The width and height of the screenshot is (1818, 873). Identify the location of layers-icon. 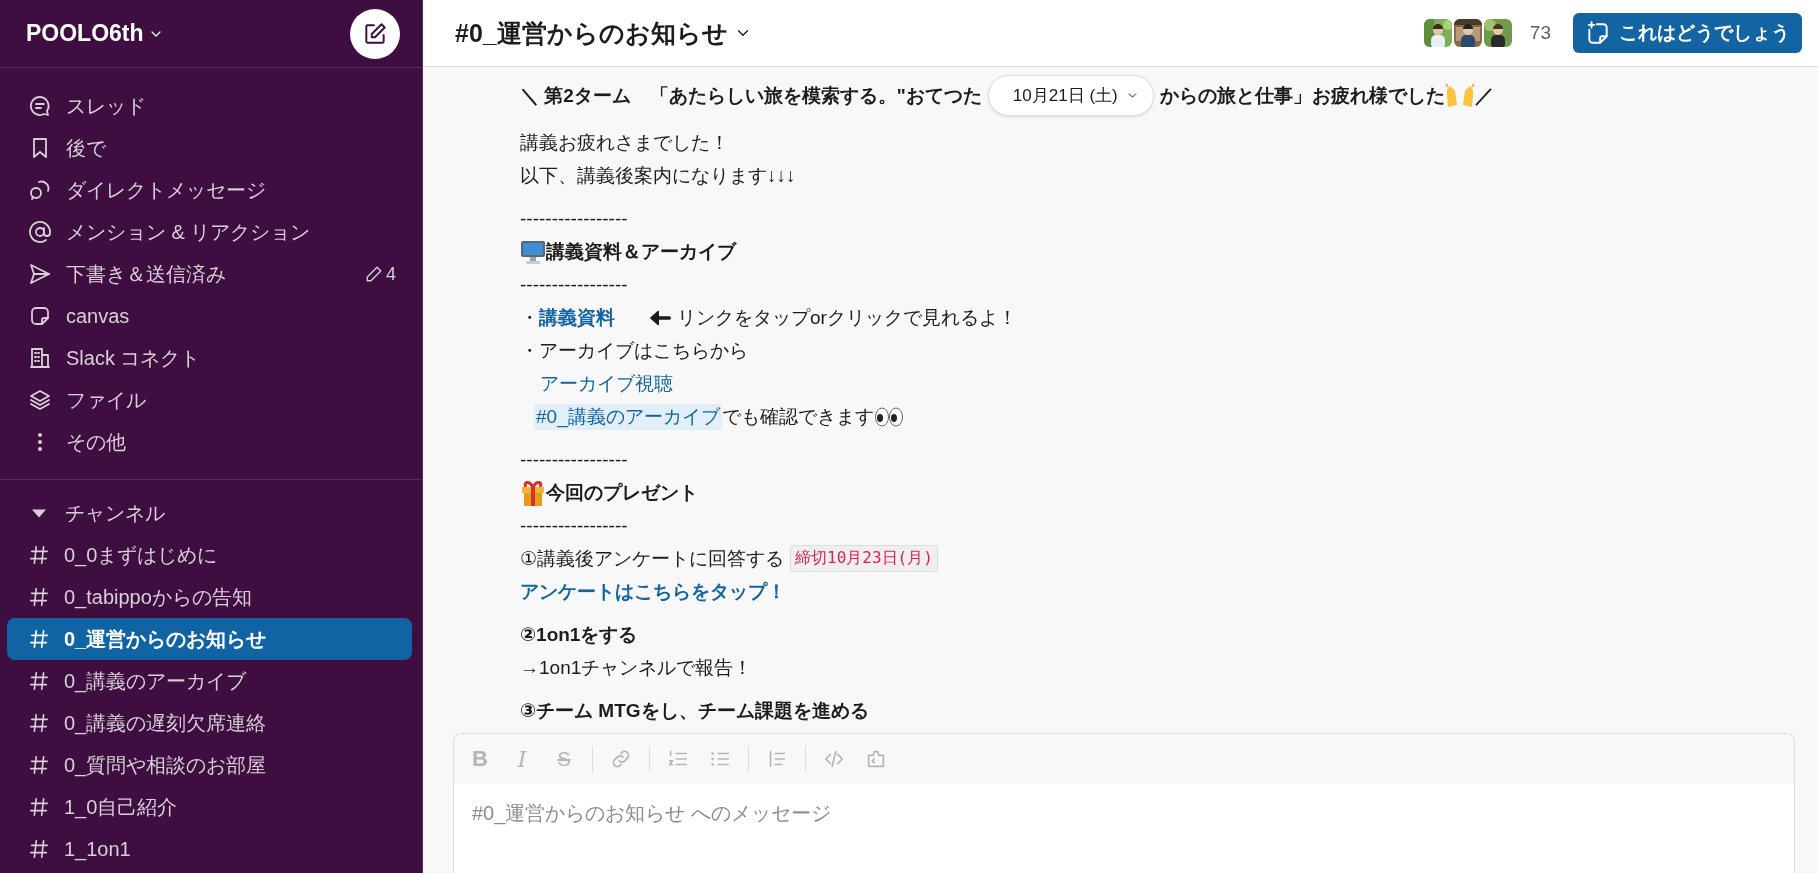
(40, 400).